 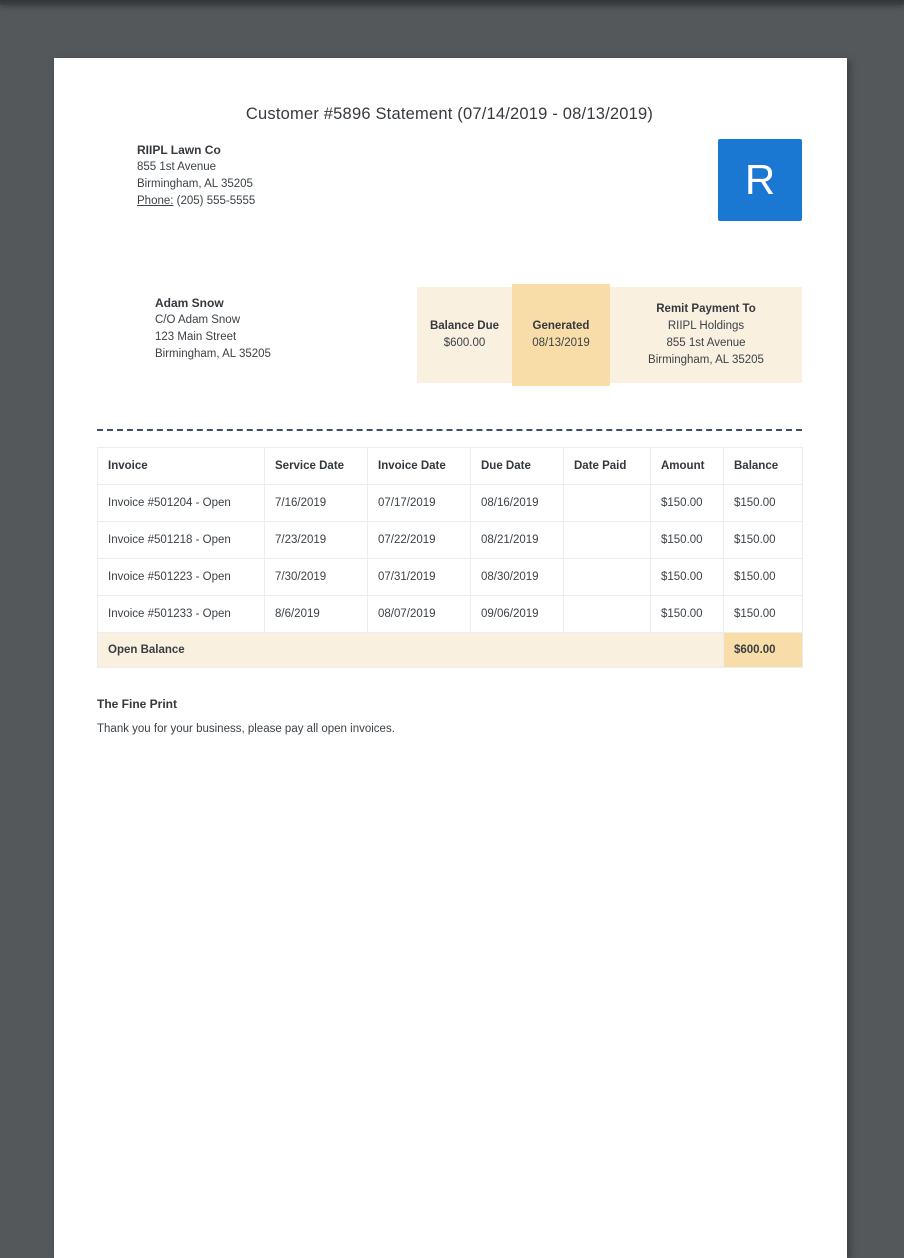 I want to click on cell-due-date: 08/21/2019, so click(x=517, y=540).